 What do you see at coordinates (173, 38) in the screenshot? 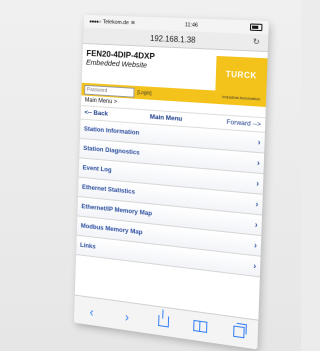
I see `url-text: 192.168.1.38` at bounding box center [173, 38].